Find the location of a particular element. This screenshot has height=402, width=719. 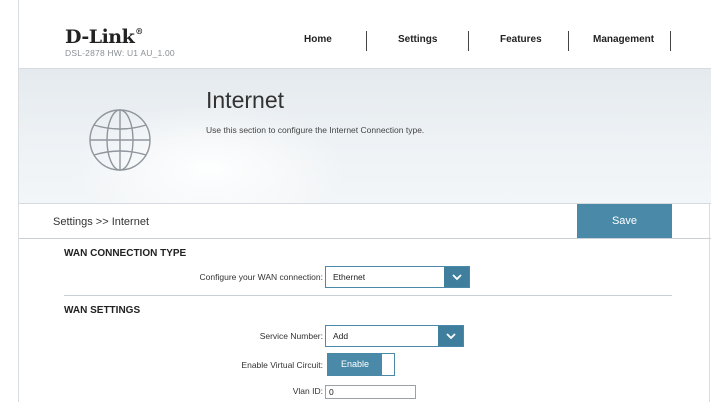

breadcrumb-bar: Settings >> Internet Save is located at coordinates (365, 221).